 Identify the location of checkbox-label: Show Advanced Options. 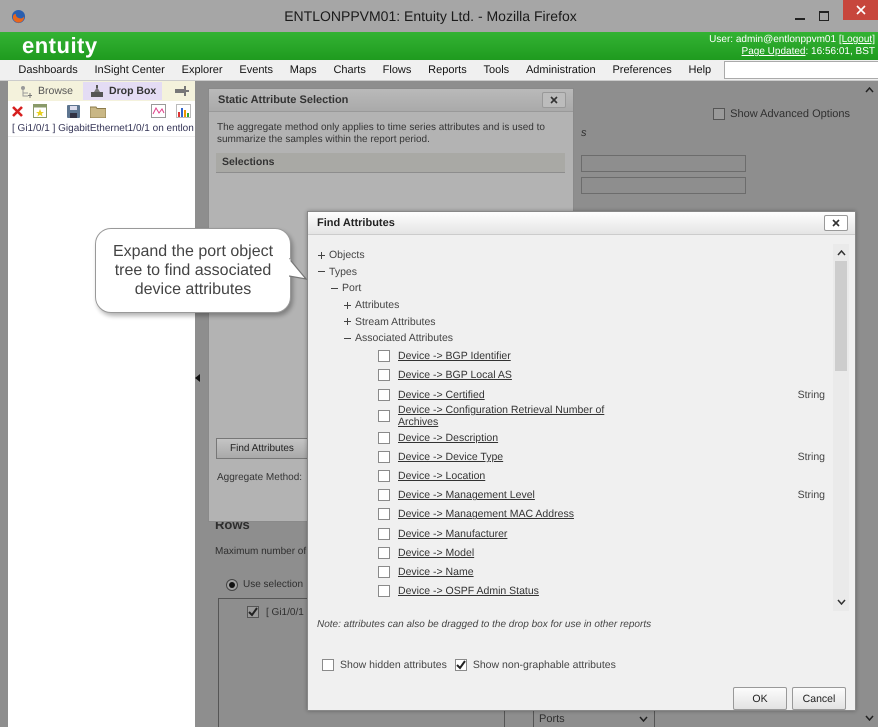
(790, 114).